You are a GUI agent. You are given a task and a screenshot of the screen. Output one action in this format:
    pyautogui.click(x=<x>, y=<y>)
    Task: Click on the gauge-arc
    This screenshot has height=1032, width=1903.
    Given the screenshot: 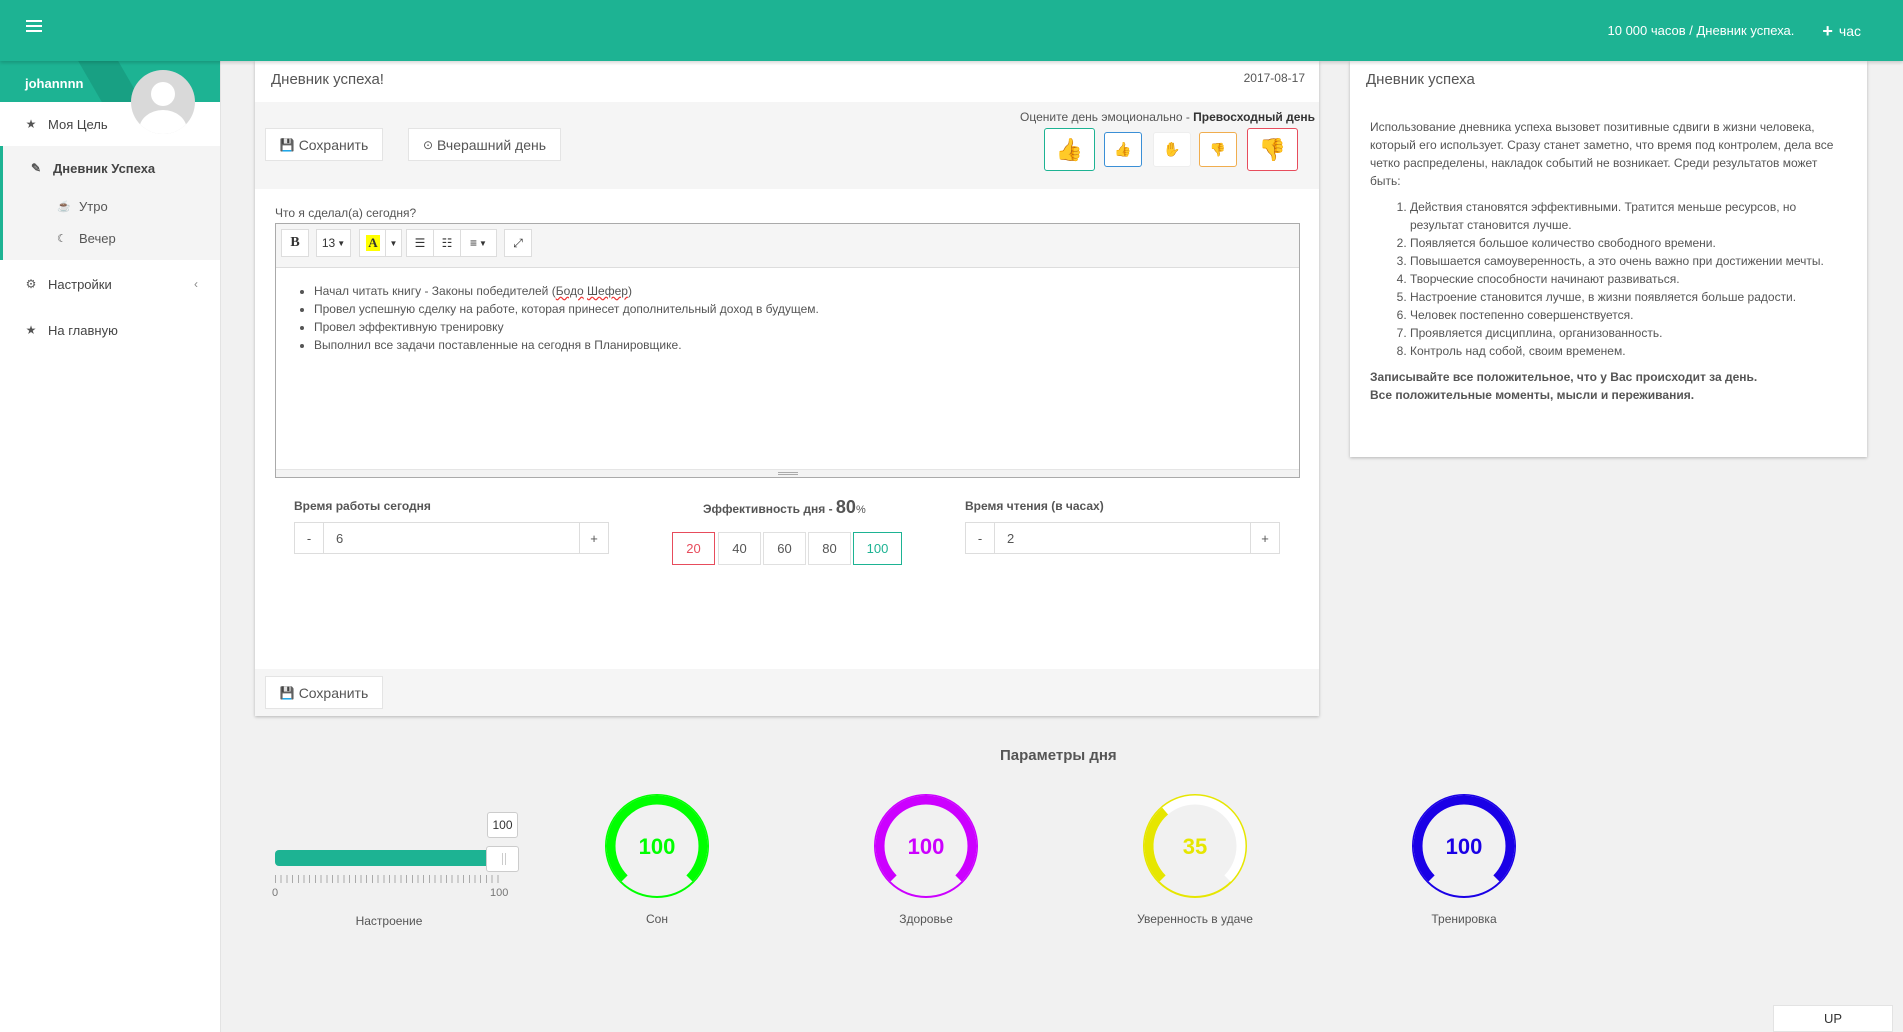 What is the action you would take?
    pyautogui.click(x=1156, y=844)
    